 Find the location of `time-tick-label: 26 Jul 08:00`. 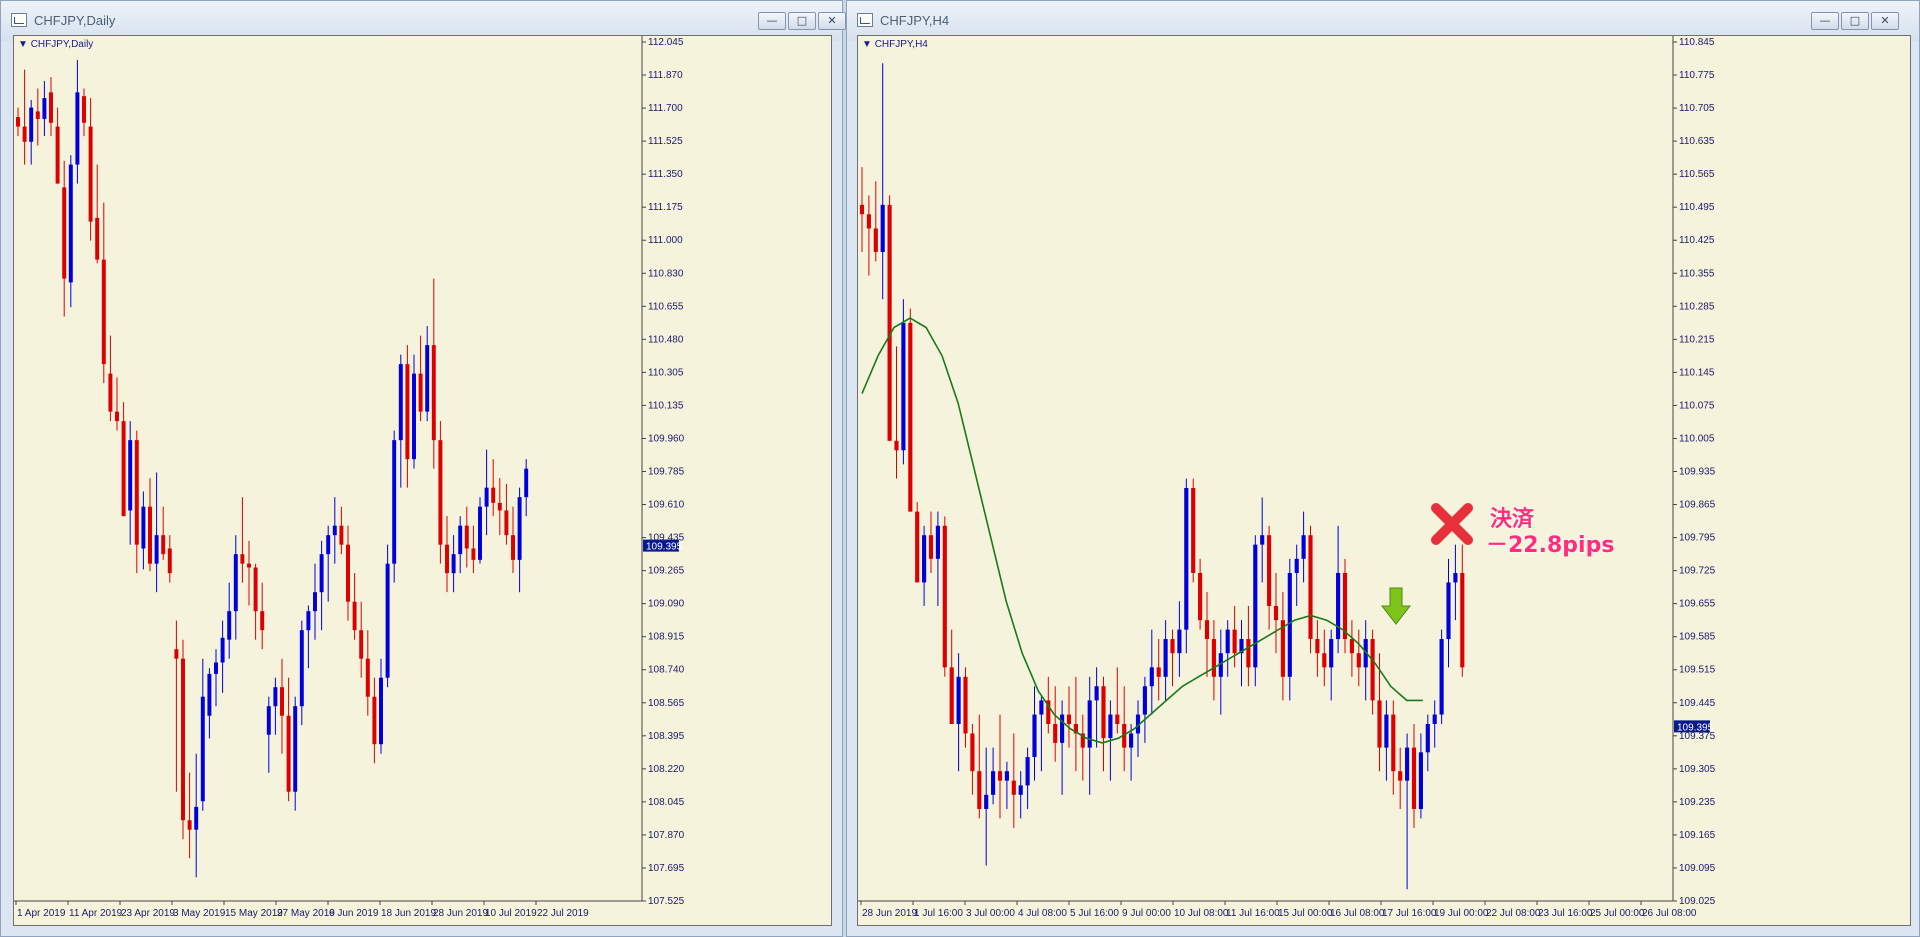

time-tick-label: 26 Jul 08:00 is located at coordinates (1669, 913).